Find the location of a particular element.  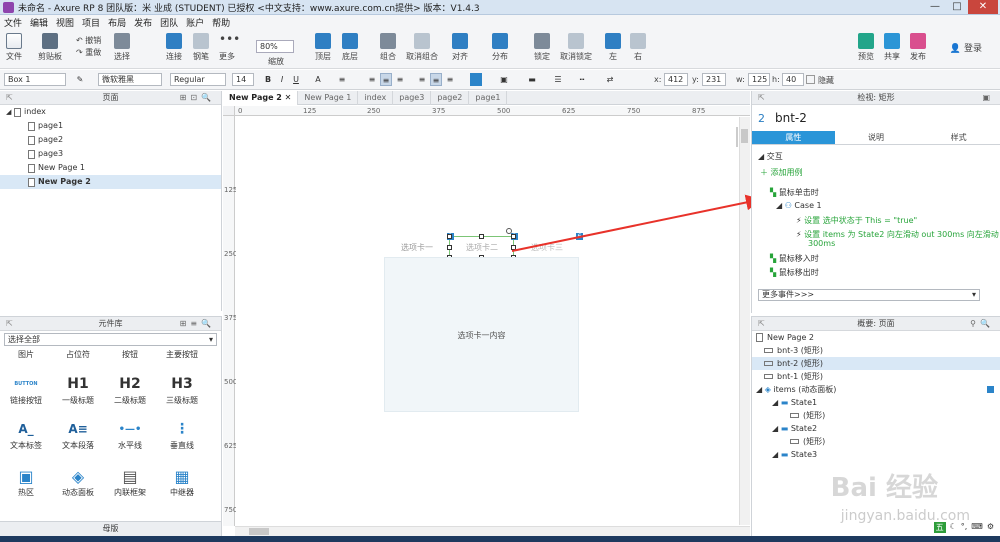

event-onmouseout: ▚ 鼠标移出时 is located at coordinates (794, 272).